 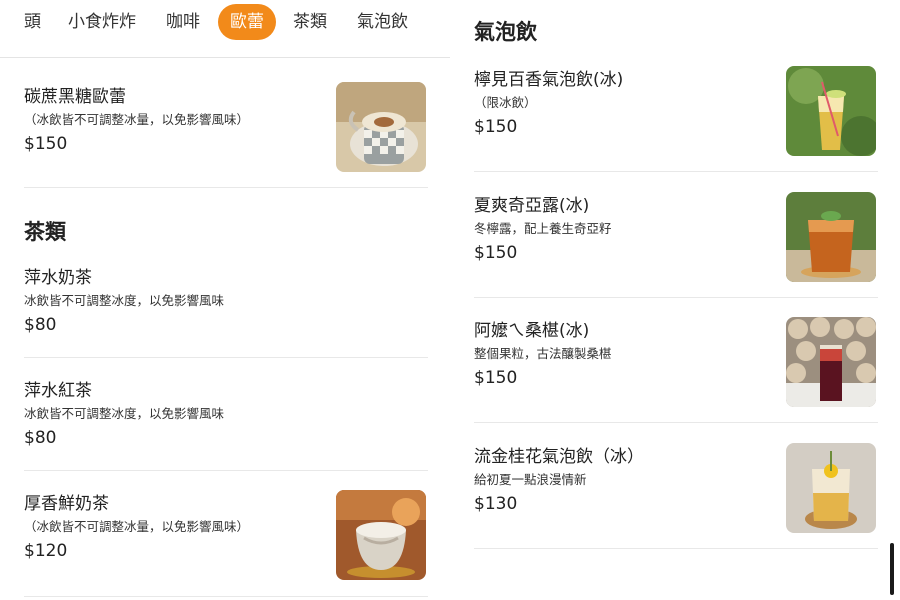 I want to click on item-name: 阿嬤ㄟ桑椹(冰), so click(x=532, y=331).